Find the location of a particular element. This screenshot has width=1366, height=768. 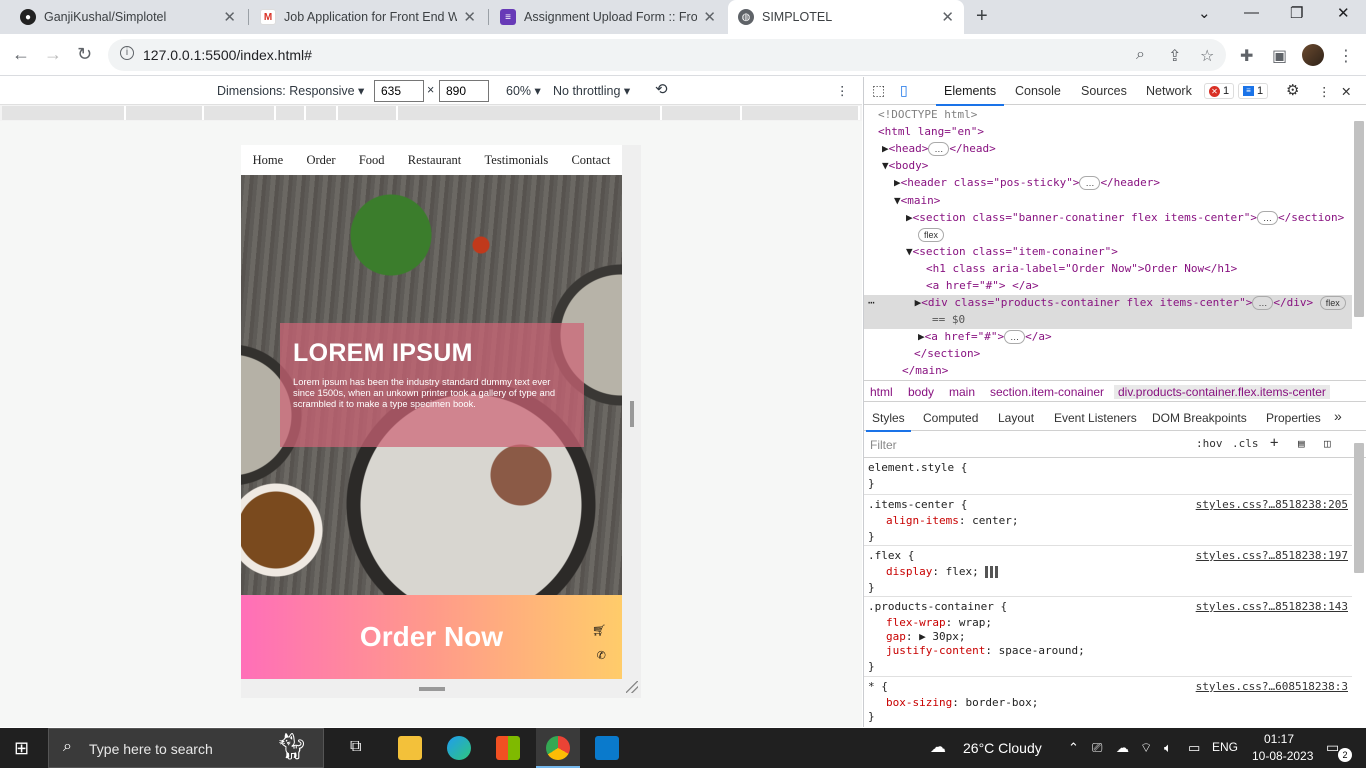

tab-sources: Sources is located at coordinates (1104, 91).